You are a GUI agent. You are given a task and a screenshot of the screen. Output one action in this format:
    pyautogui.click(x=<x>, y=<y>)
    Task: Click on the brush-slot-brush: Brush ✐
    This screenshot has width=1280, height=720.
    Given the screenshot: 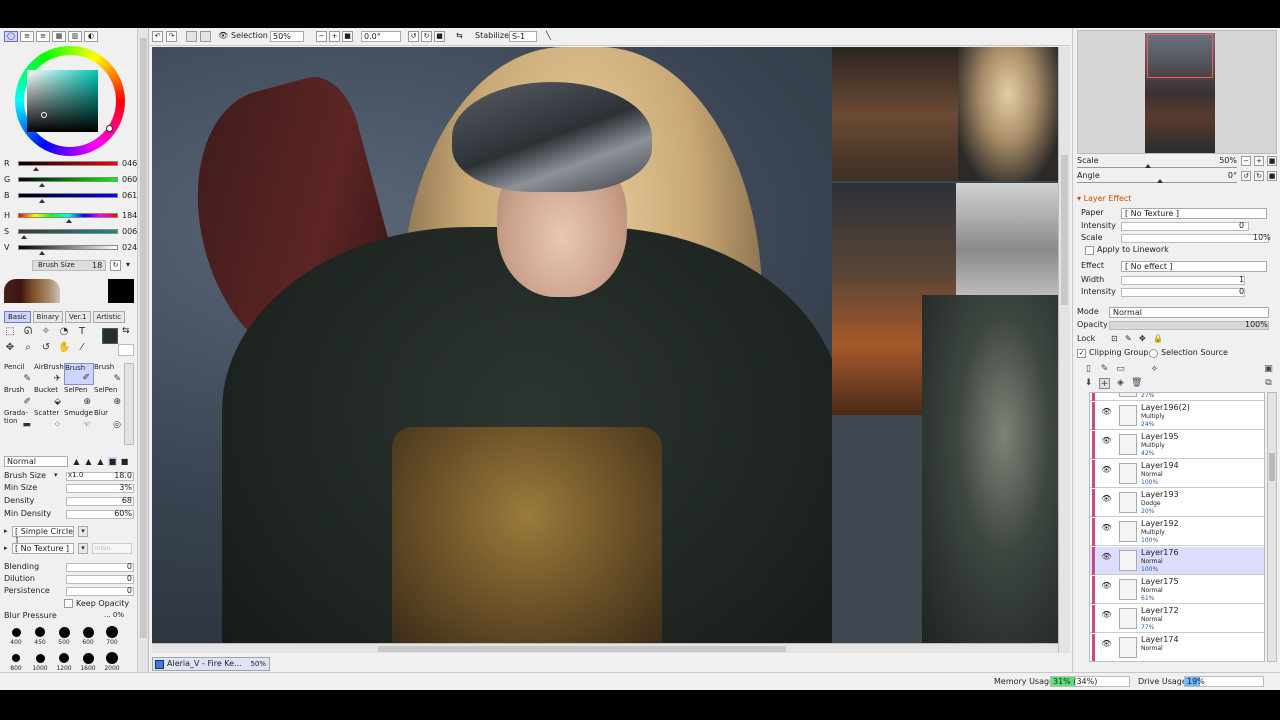 What is the action you would take?
    pyautogui.click(x=79, y=374)
    